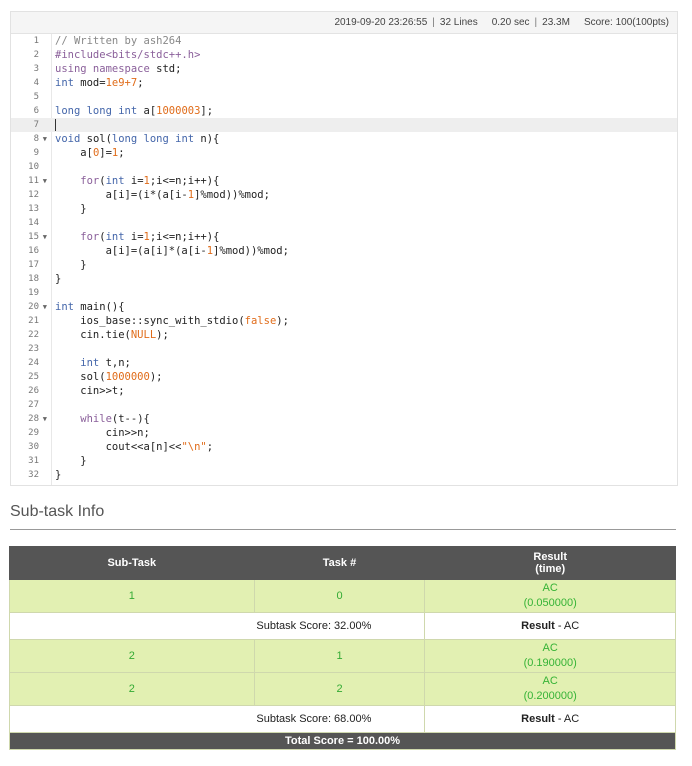 The width and height of the screenshot is (692, 766). I want to click on subtask-score-label: Subtask Score: 32.00%, so click(217, 626).